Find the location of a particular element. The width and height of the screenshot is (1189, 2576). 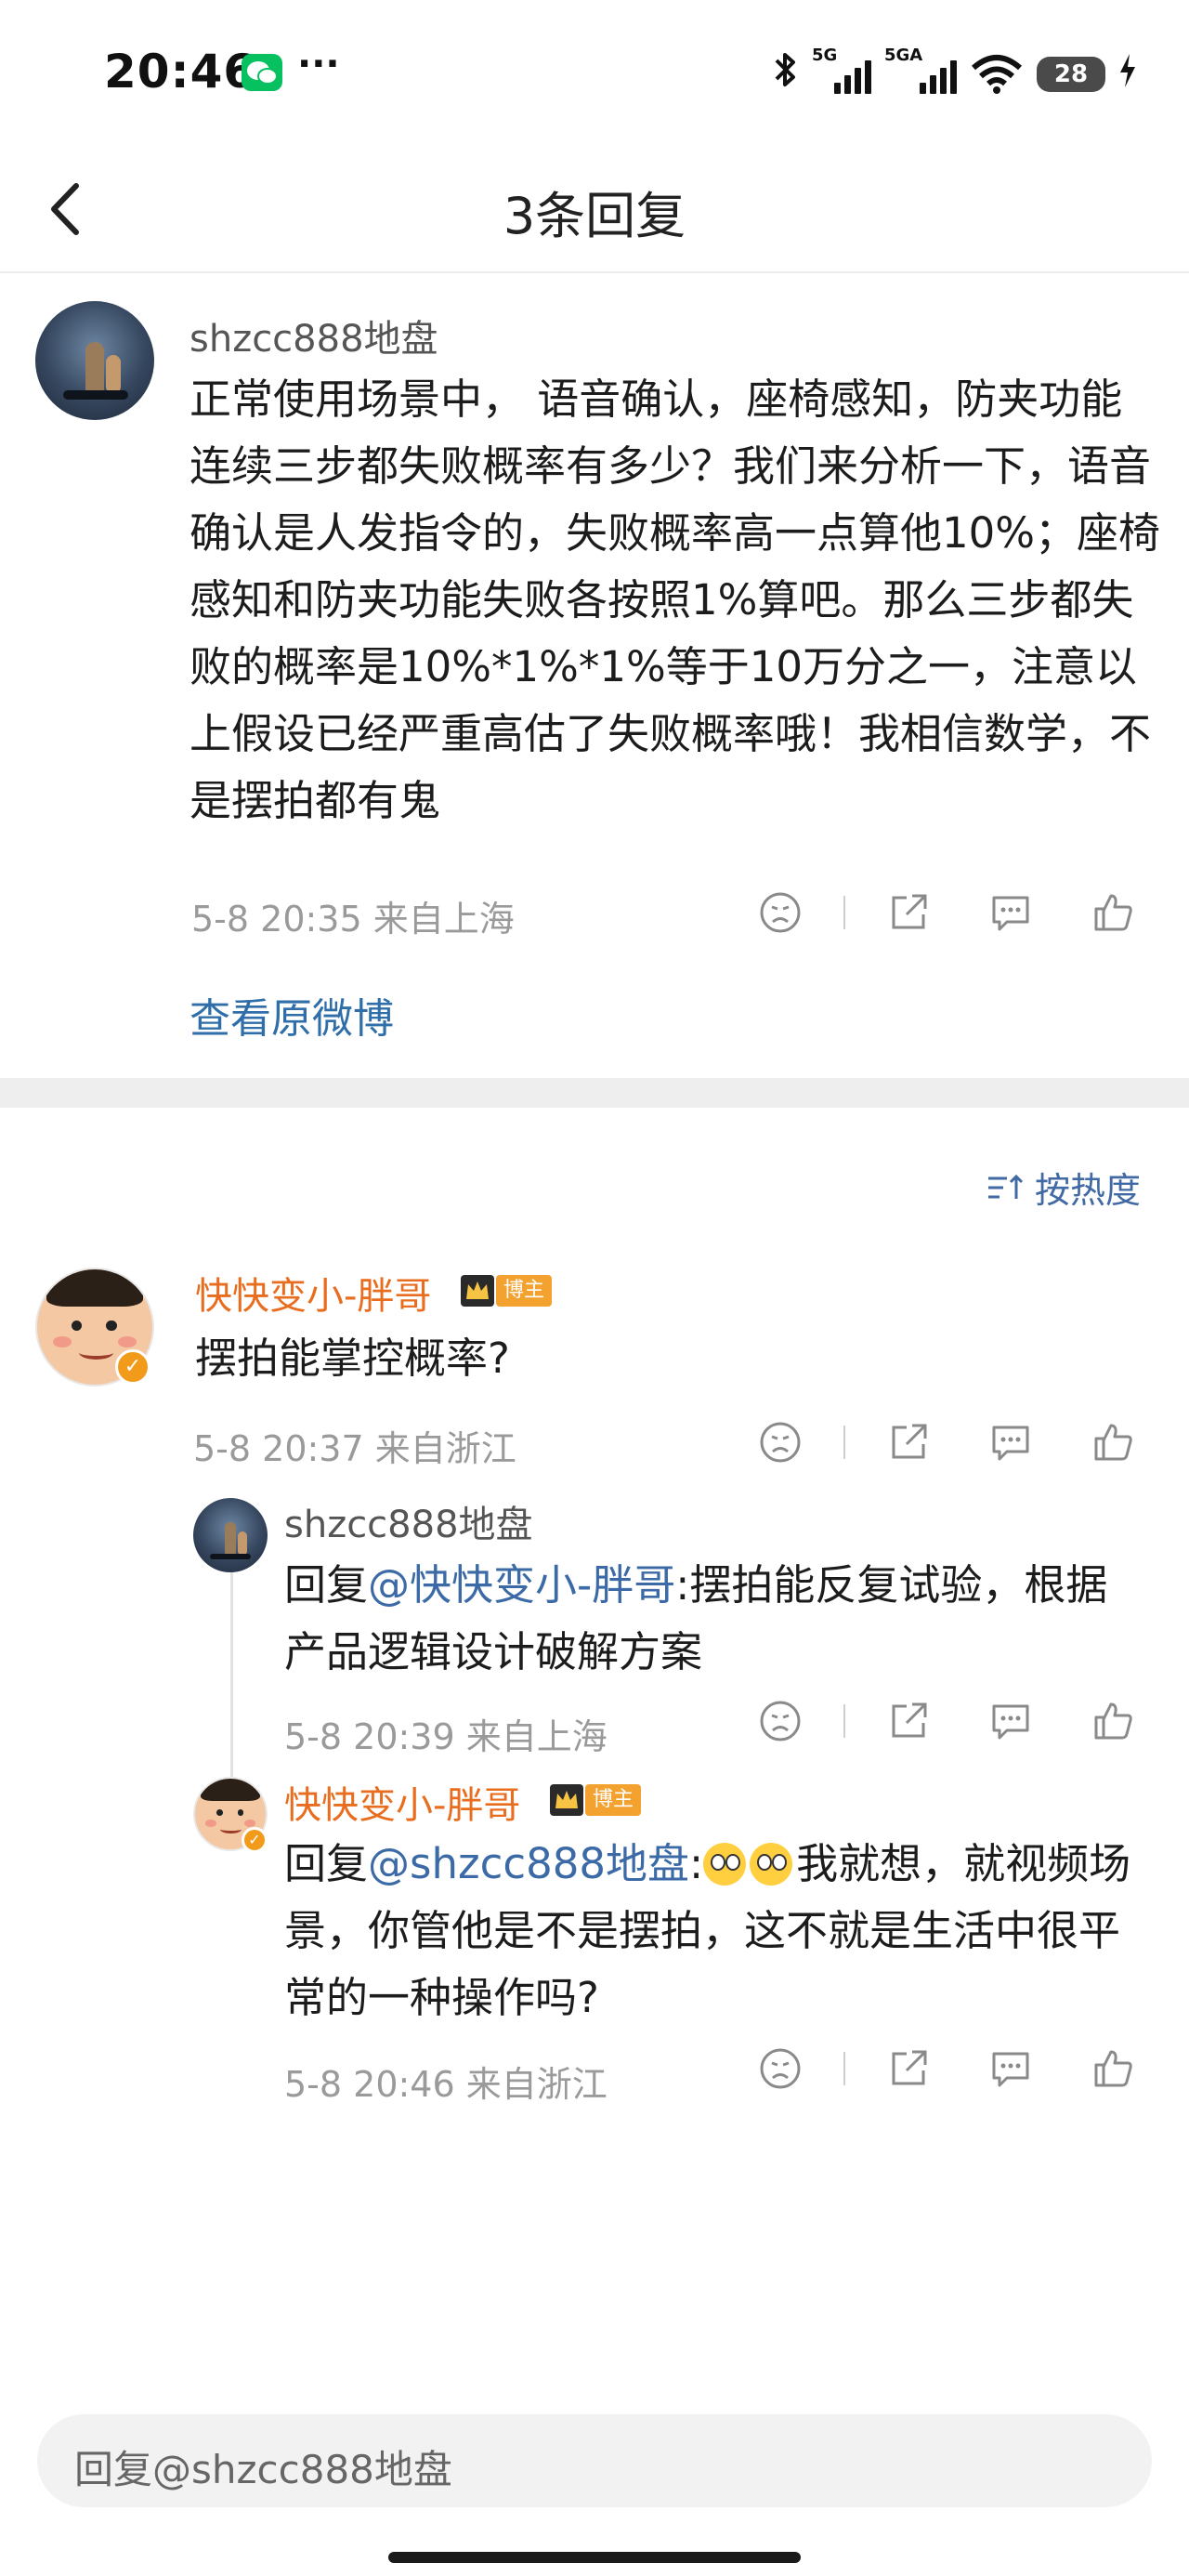

sort-label: 按热度 is located at coordinates (1087, 1190).